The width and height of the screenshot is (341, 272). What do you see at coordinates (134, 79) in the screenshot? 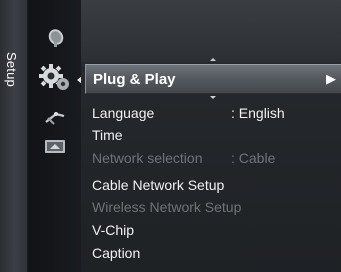
I see `plug-and-play-label: Plug & Play` at bounding box center [134, 79].